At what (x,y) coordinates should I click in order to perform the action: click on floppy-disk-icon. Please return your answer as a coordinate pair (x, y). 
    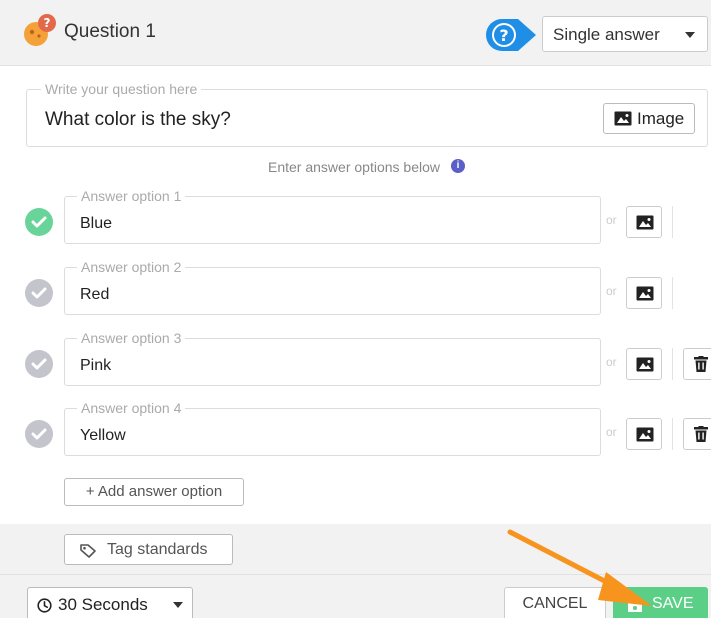
    Looking at the image, I should click on (635, 605).